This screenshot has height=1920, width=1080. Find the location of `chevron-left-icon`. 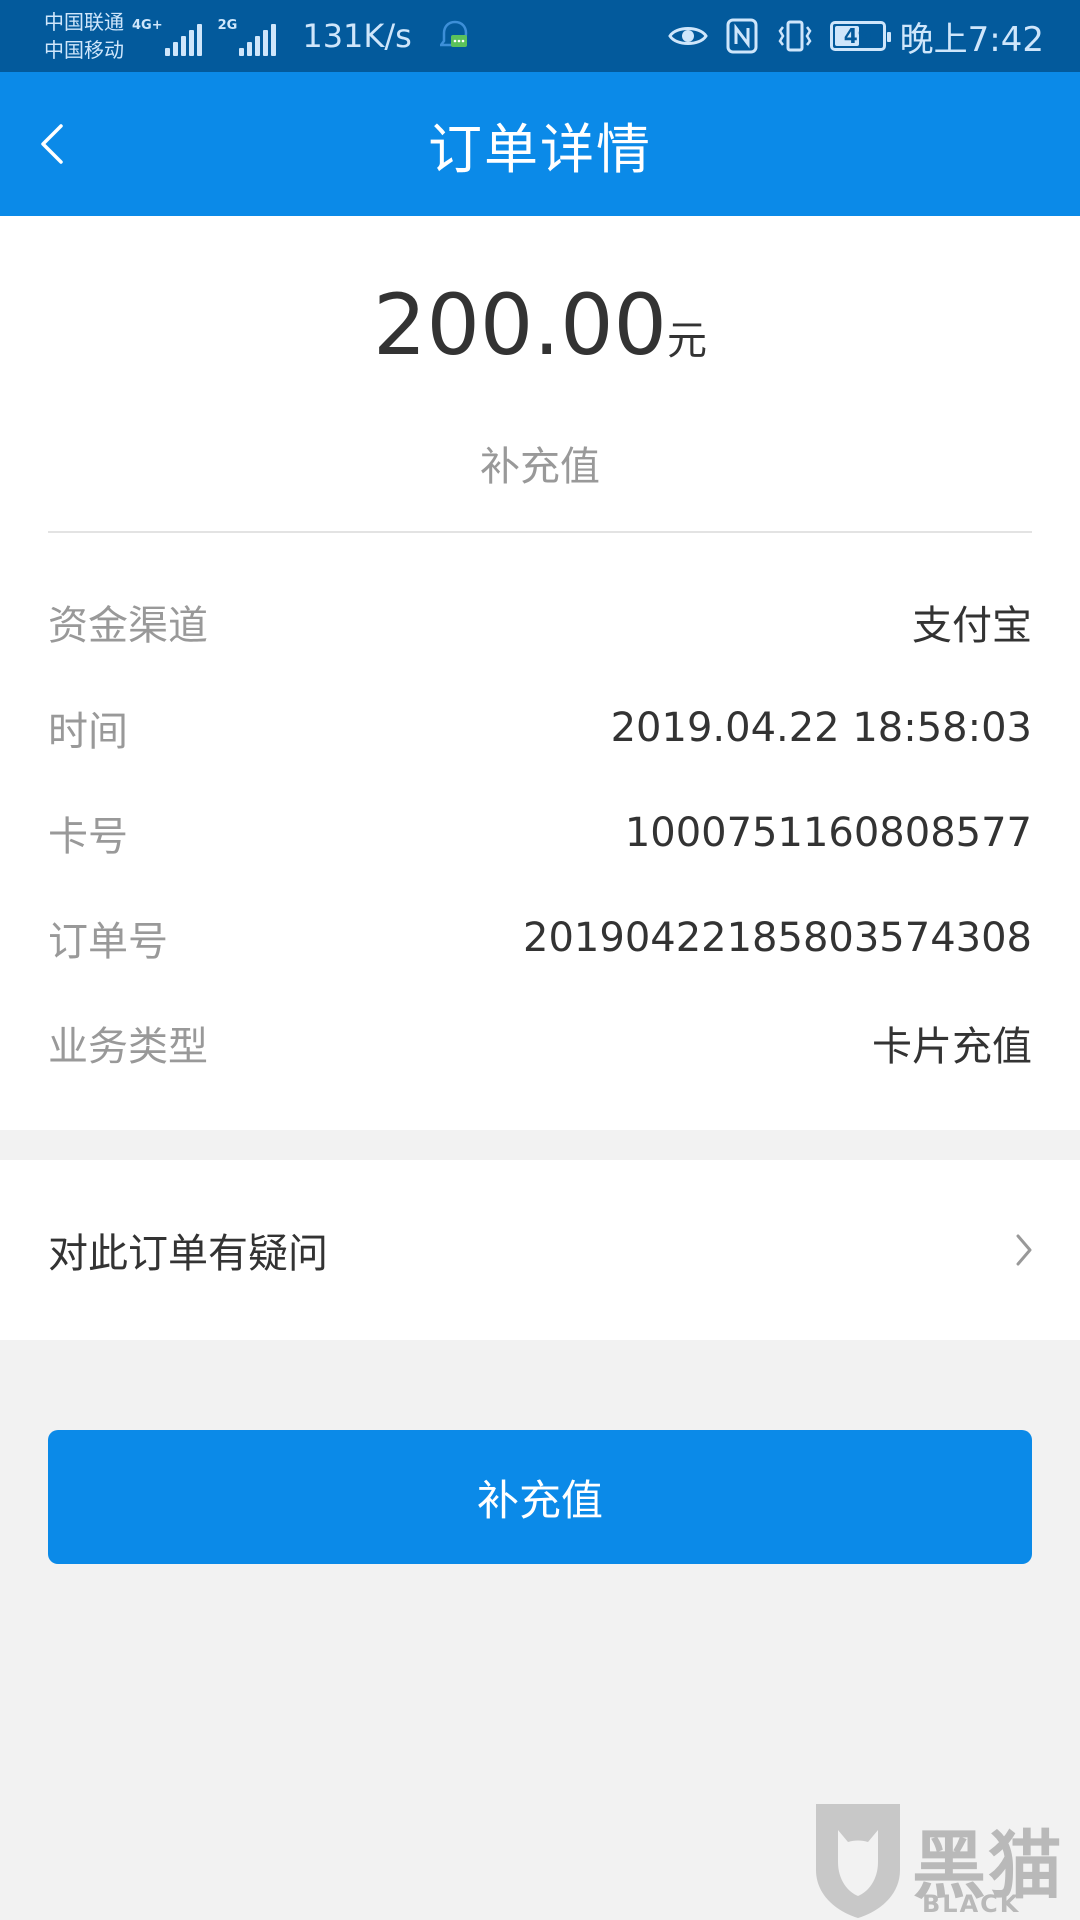

chevron-left-icon is located at coordinates (52, 144).